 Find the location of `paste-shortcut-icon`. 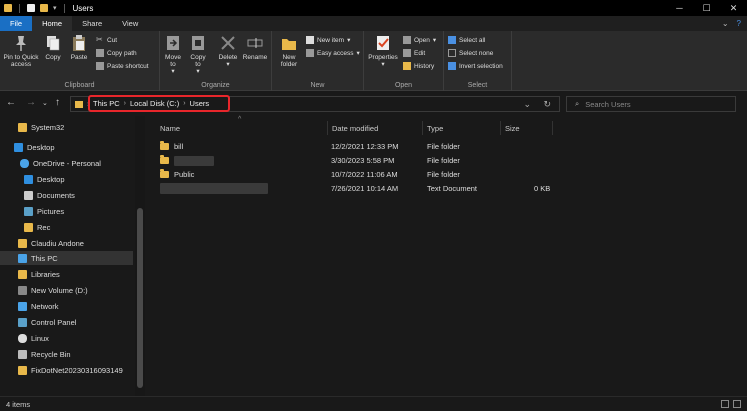

paste-shortcut-icon is located at coordinates (100, 66).